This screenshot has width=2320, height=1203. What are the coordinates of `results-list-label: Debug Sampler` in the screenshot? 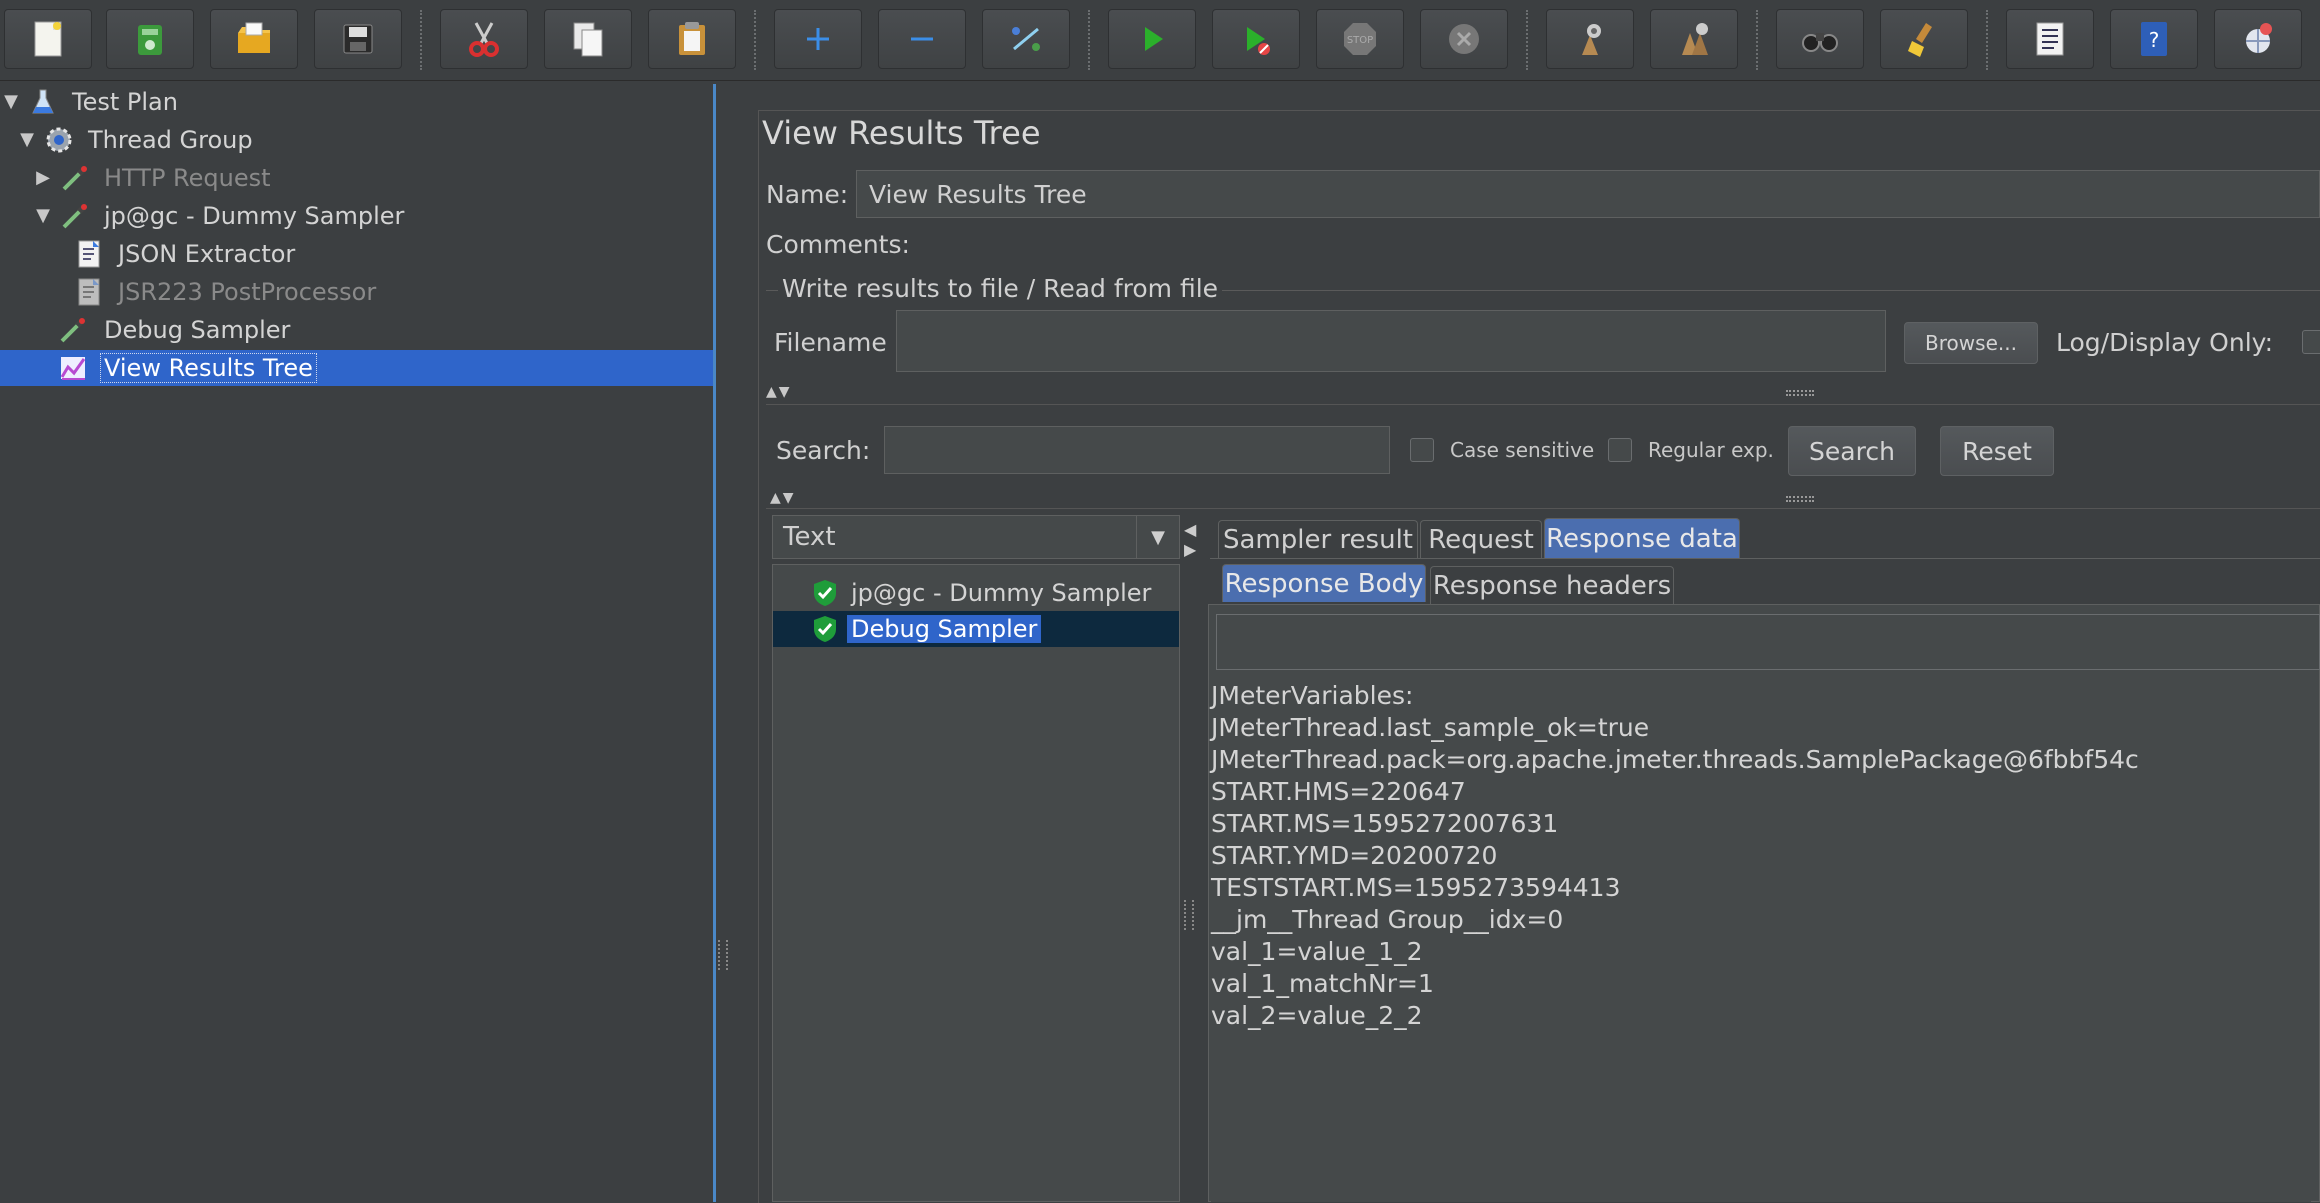 It's located at (944, 629).